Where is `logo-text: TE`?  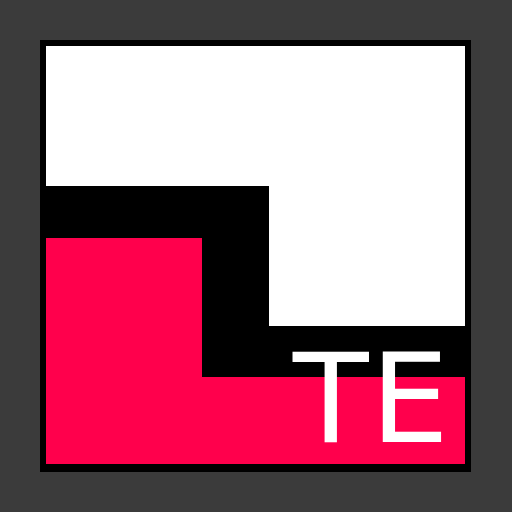 logo-text: TE is located at coordinates (371, 400).